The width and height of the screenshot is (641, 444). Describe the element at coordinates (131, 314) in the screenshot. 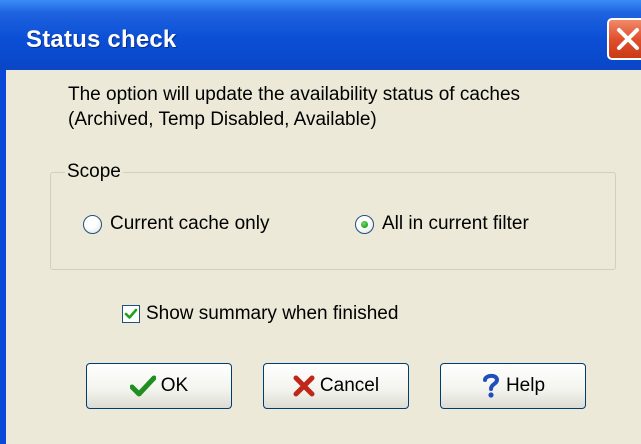

I see `checkbox-checked` at that location.